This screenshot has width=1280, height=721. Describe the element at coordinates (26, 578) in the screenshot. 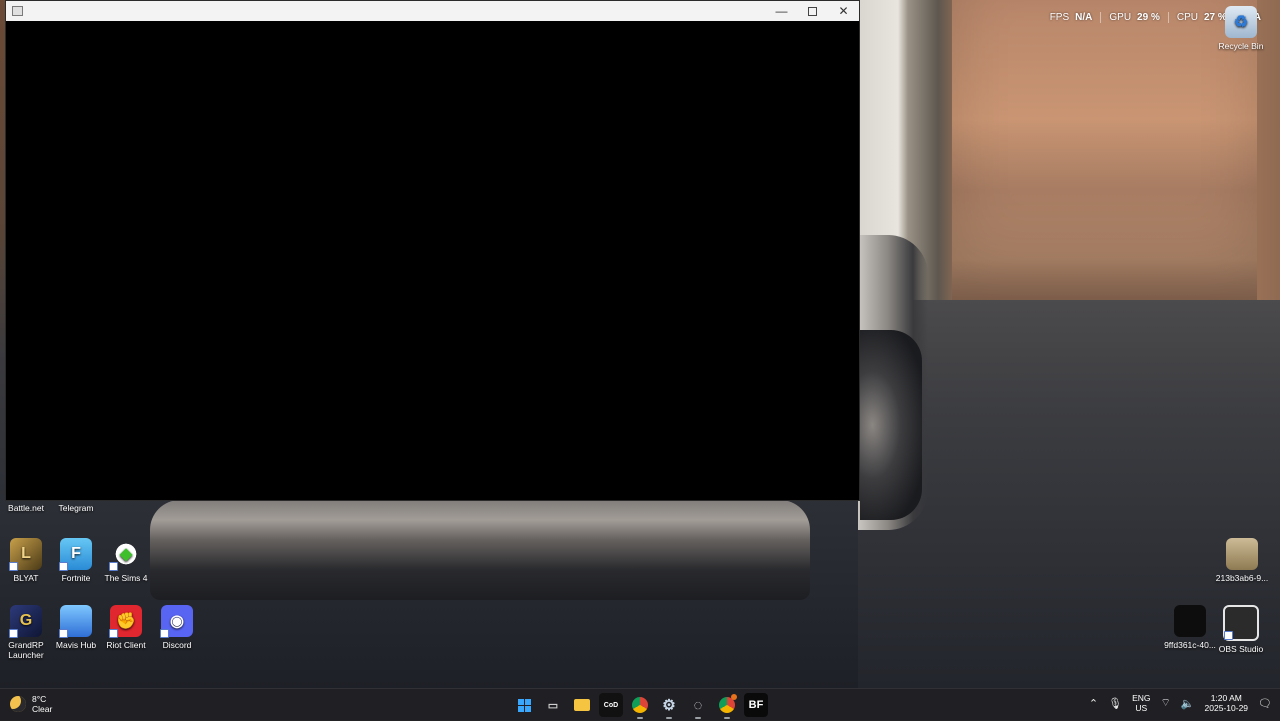

I see `desktop-icon-label: BLYAT` at that location.